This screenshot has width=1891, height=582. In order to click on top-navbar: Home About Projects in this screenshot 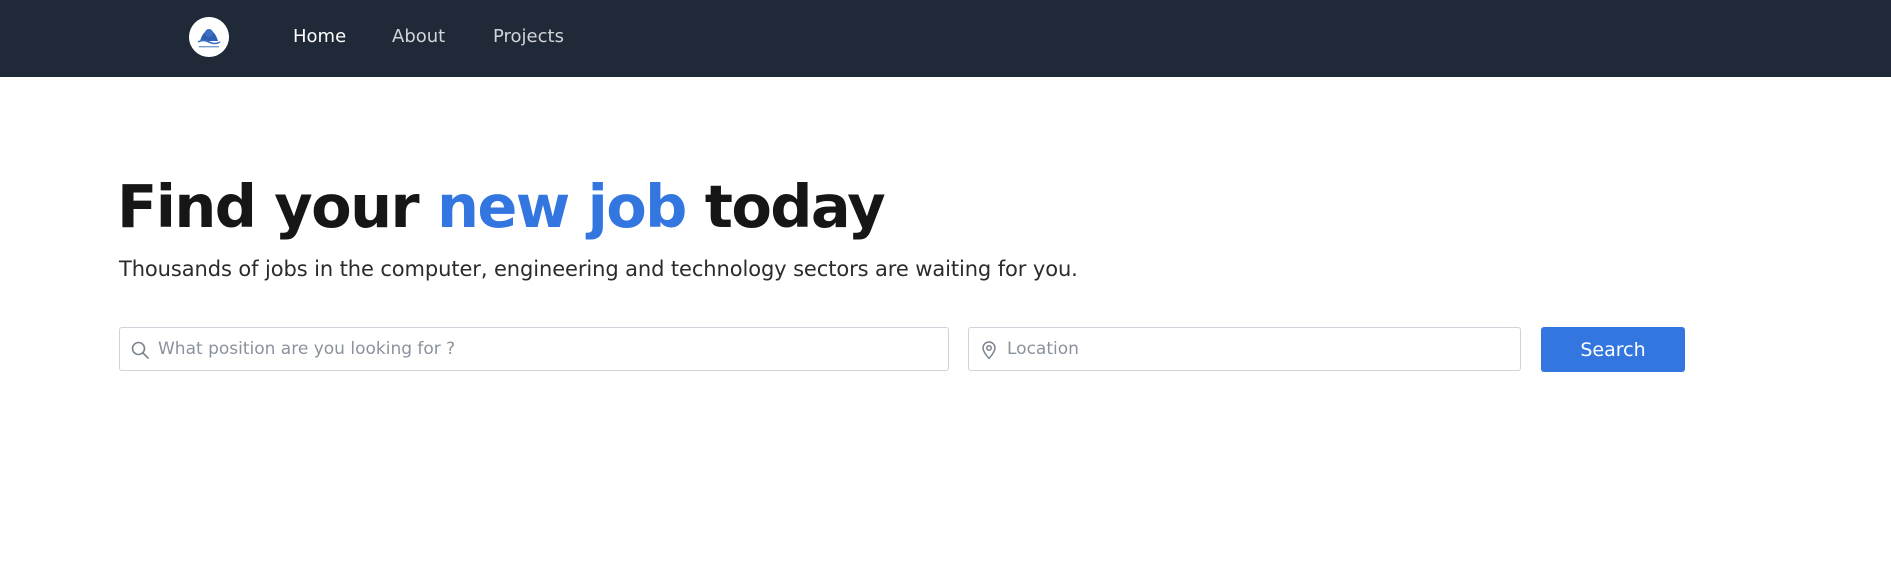, I will do `click(945, 38)`.